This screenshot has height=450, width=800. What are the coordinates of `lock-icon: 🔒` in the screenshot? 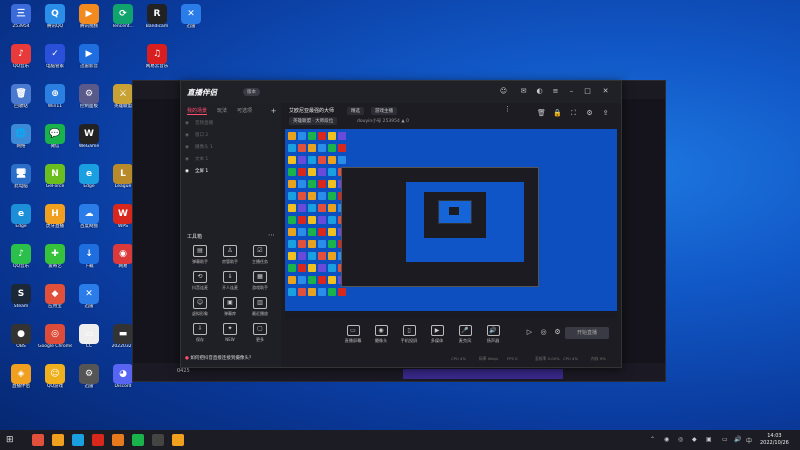 It's located at (557, 113).